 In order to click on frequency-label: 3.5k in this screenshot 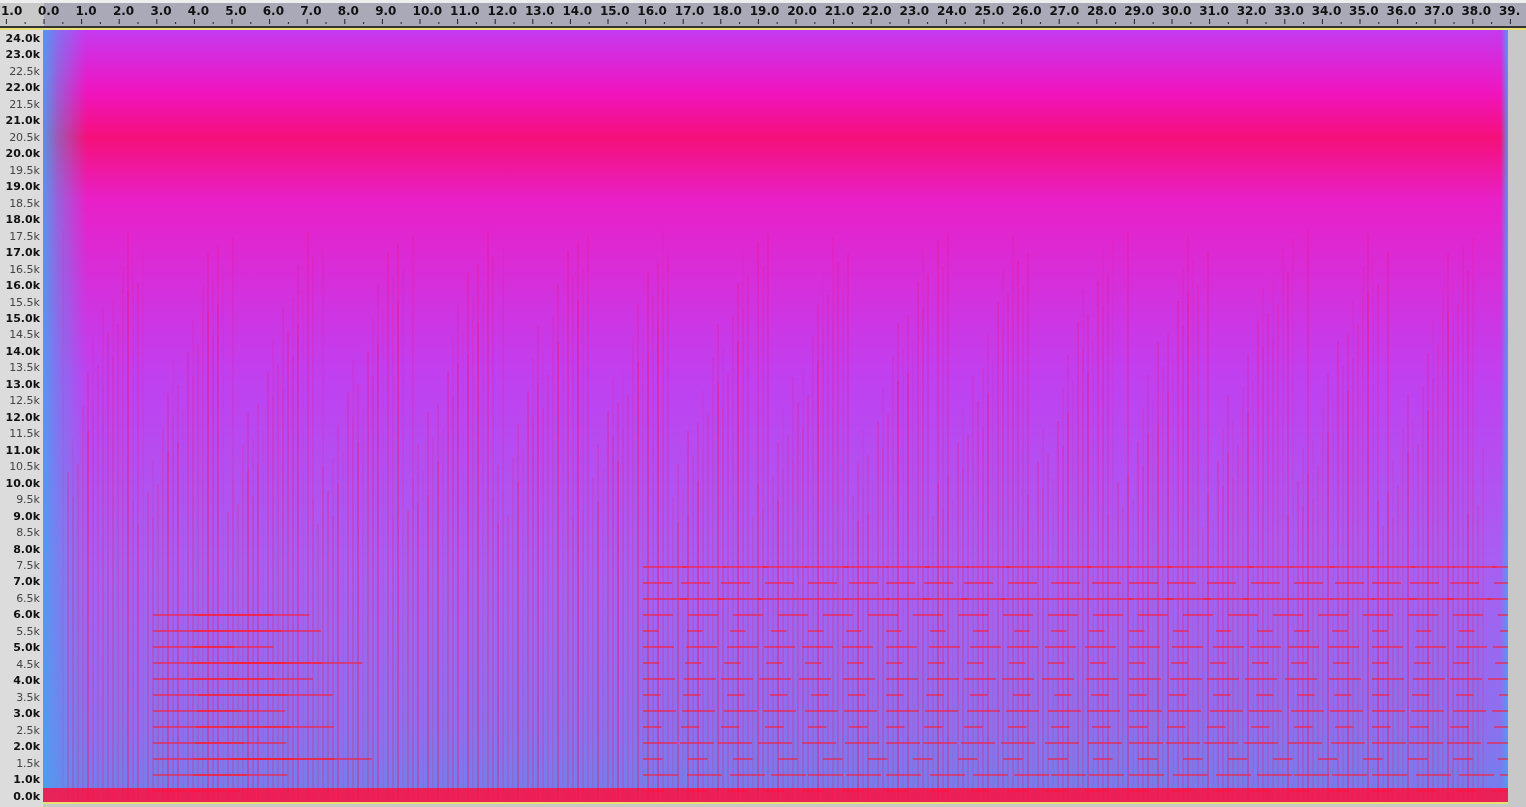, I will do `click(28, 697)`.